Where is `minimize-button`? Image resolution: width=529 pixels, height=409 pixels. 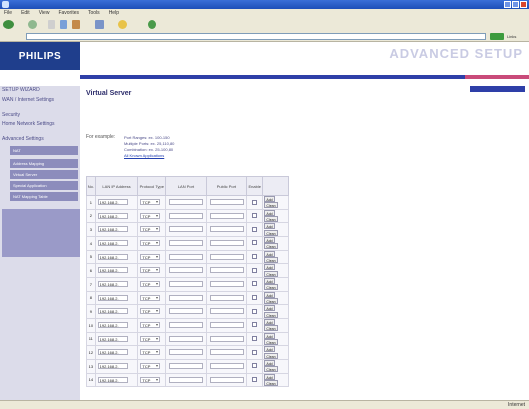 minimize-button is located at coordinates (507, 4).